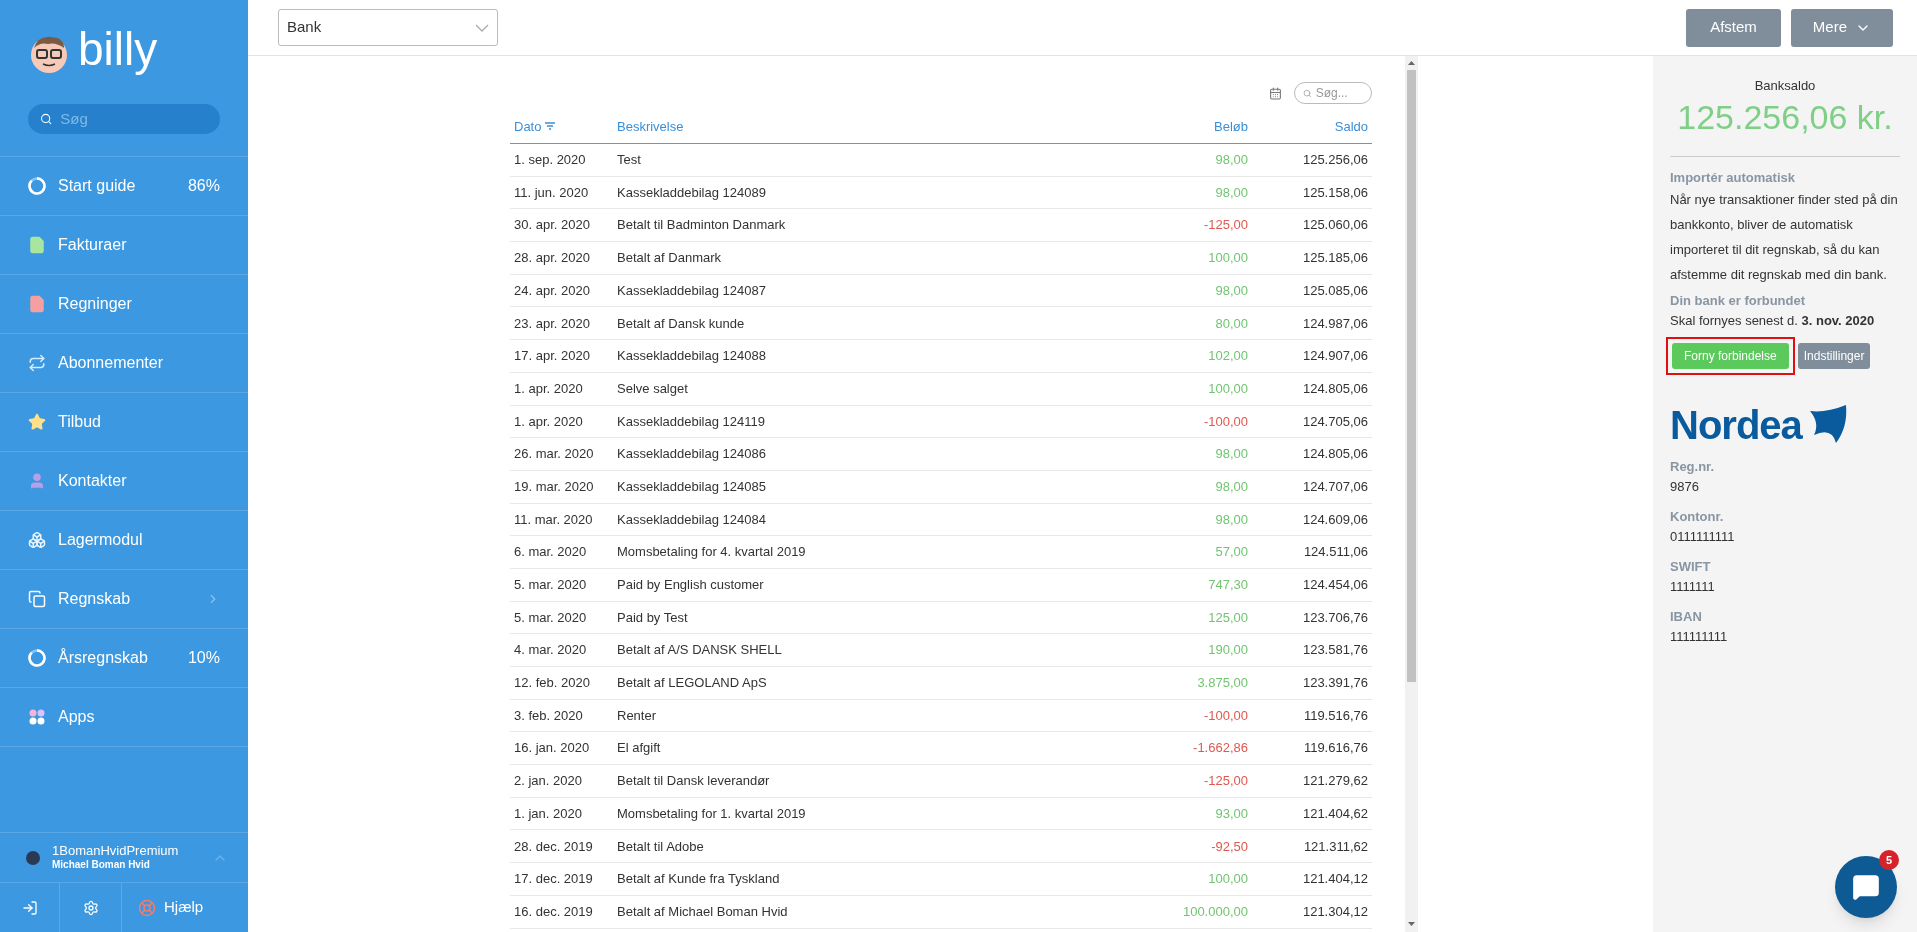 This screenshot has width=1917, height=932. I want to click on renew-connection-button: Forny forbindelse, so click(1730, 356).